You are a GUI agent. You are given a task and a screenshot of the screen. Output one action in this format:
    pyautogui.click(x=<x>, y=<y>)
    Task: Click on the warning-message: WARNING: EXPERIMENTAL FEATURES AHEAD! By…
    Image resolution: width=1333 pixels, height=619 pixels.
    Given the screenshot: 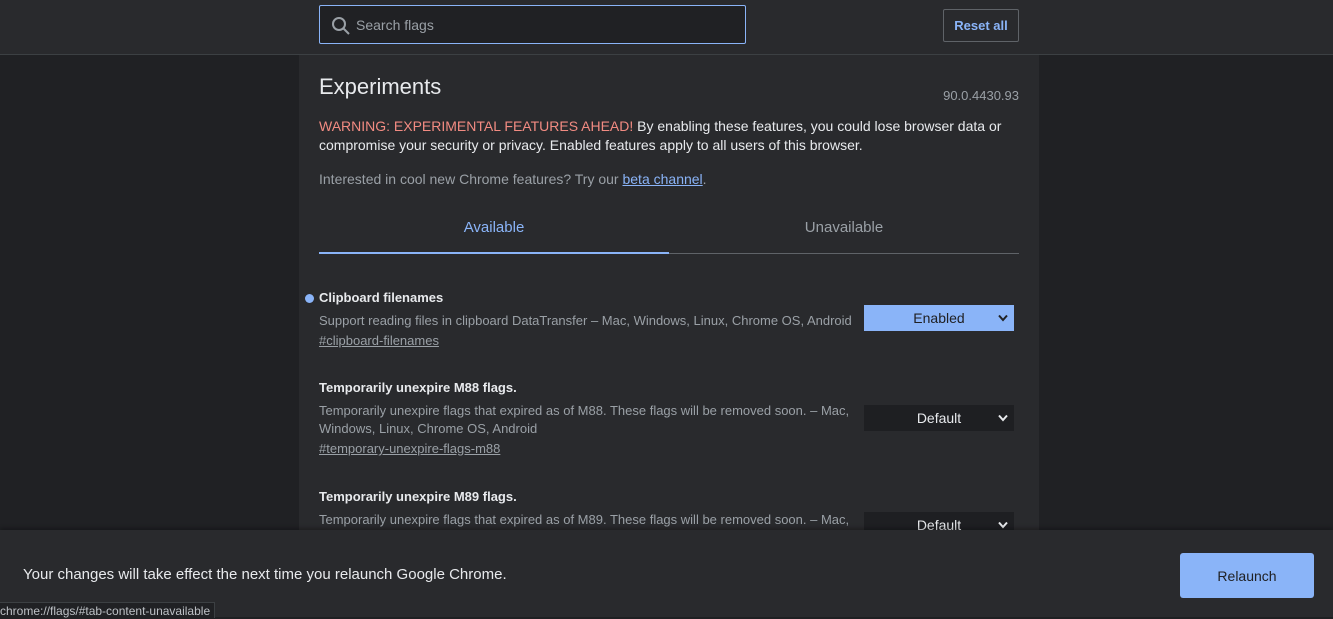 What is the action you would take?
    pyautogui.click(x=669, y=136)
    